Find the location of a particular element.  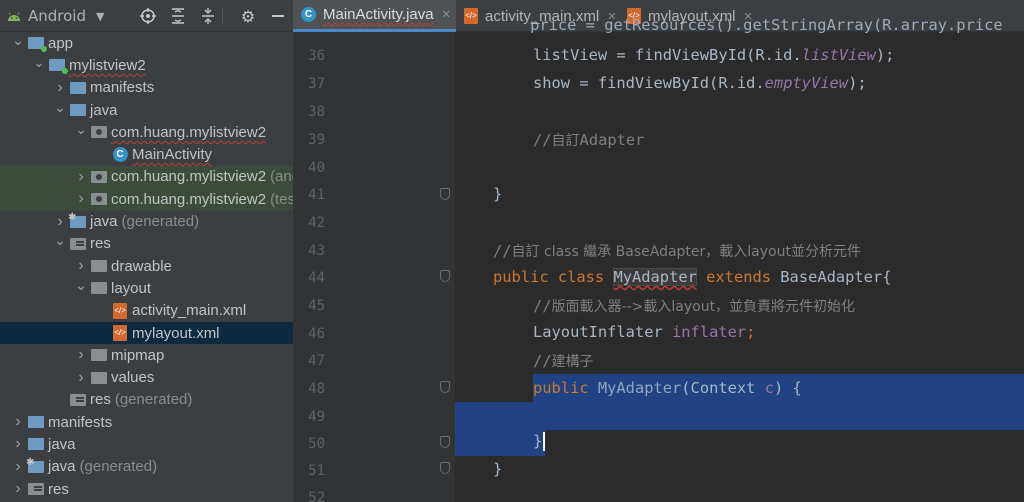

tree-item-suffix: (andro is located at coordinates (281, 177).